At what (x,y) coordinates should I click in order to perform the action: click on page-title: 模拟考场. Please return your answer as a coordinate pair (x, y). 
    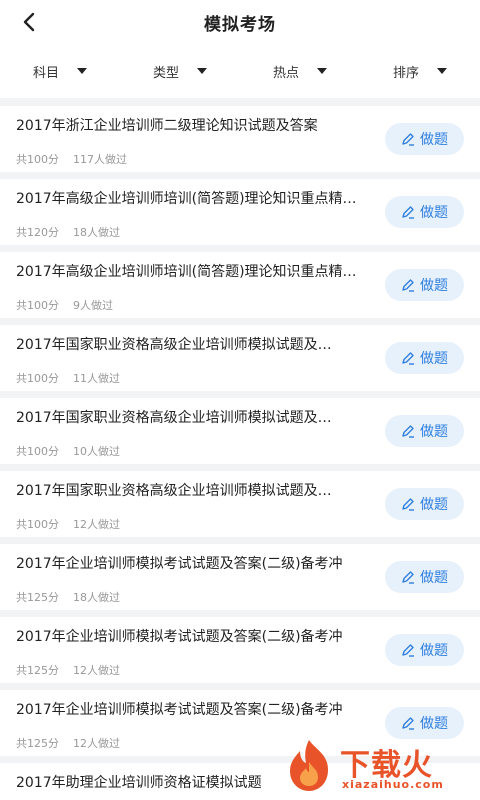
    Looking at the image, I should click on (240, 25).